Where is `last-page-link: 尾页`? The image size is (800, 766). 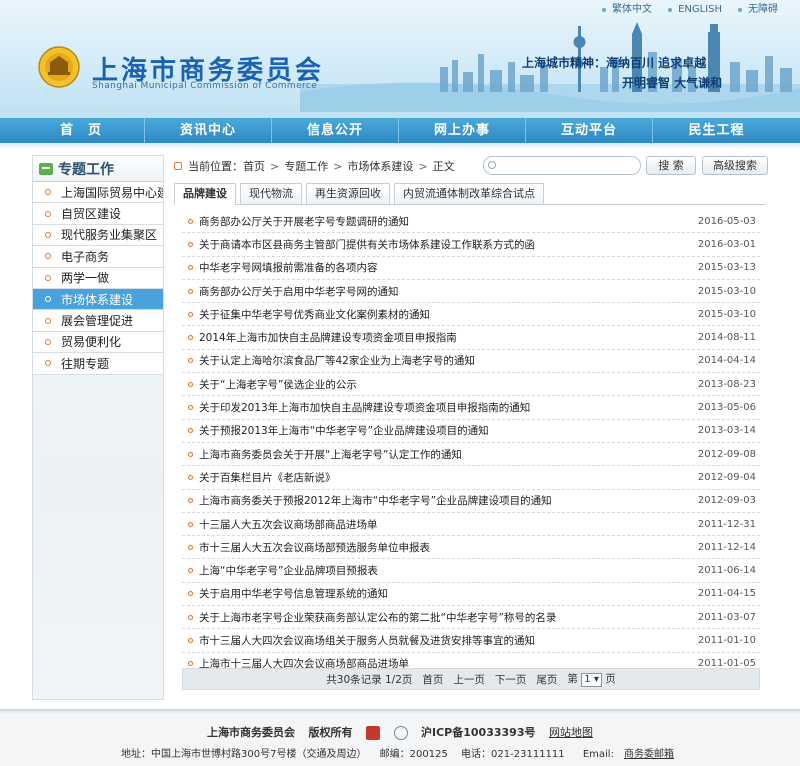 last-page-link: 尾页 is located at coordinates (546, 679).